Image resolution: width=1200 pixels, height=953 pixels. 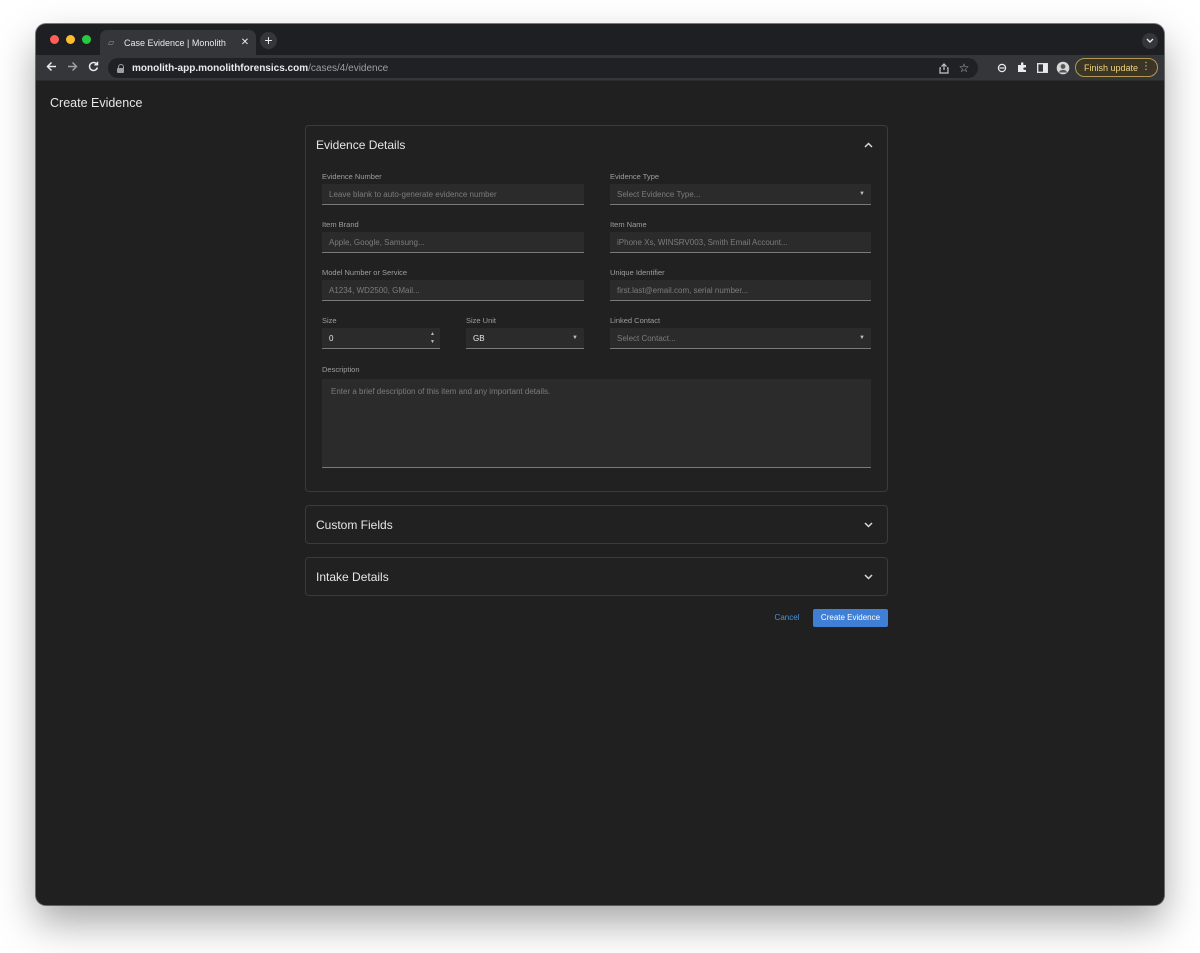 What do you see at coordinates (381, 338) in the screenshot?
I see `size-input: 0 ▲ ▼` at bounding box center [381, 338].